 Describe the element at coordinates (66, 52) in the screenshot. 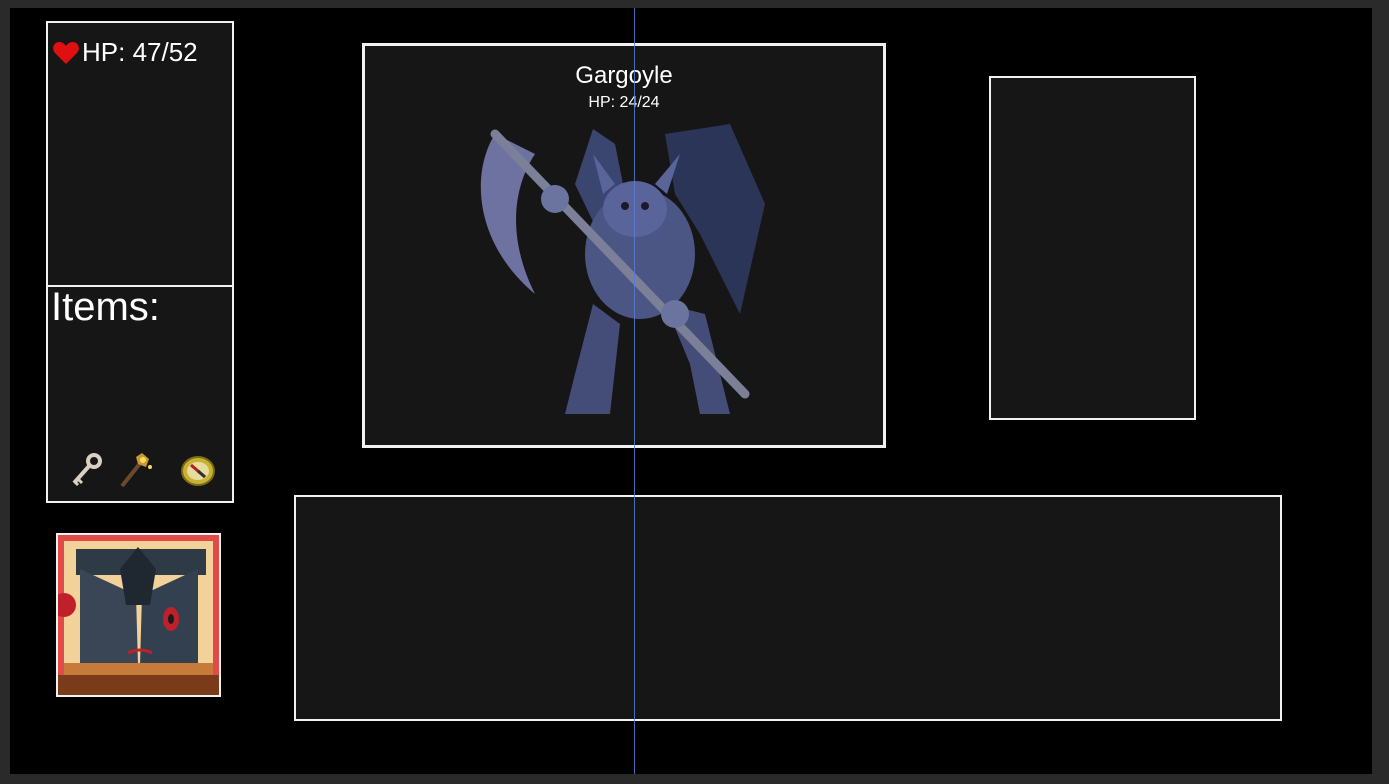

I see `heart-icon` at that location.